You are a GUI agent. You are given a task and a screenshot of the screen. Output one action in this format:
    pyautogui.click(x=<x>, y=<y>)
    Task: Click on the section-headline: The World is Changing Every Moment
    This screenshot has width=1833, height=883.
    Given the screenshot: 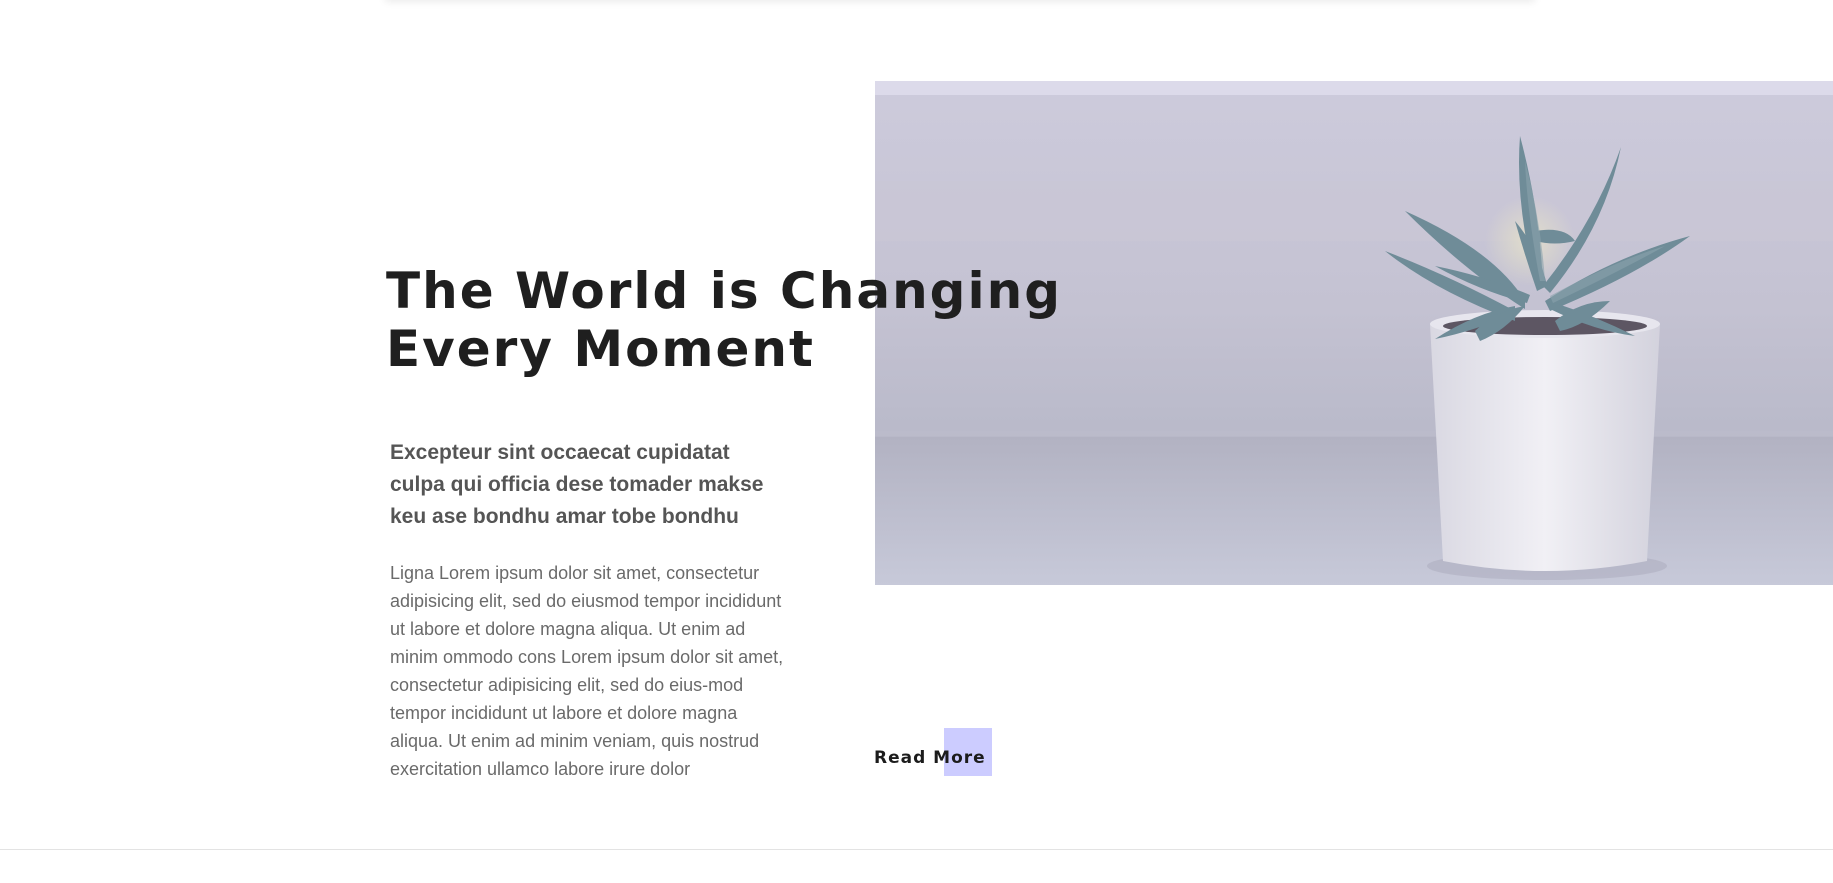 What is the action you would take?
    pyautogui.click(x=724, y=320)
    